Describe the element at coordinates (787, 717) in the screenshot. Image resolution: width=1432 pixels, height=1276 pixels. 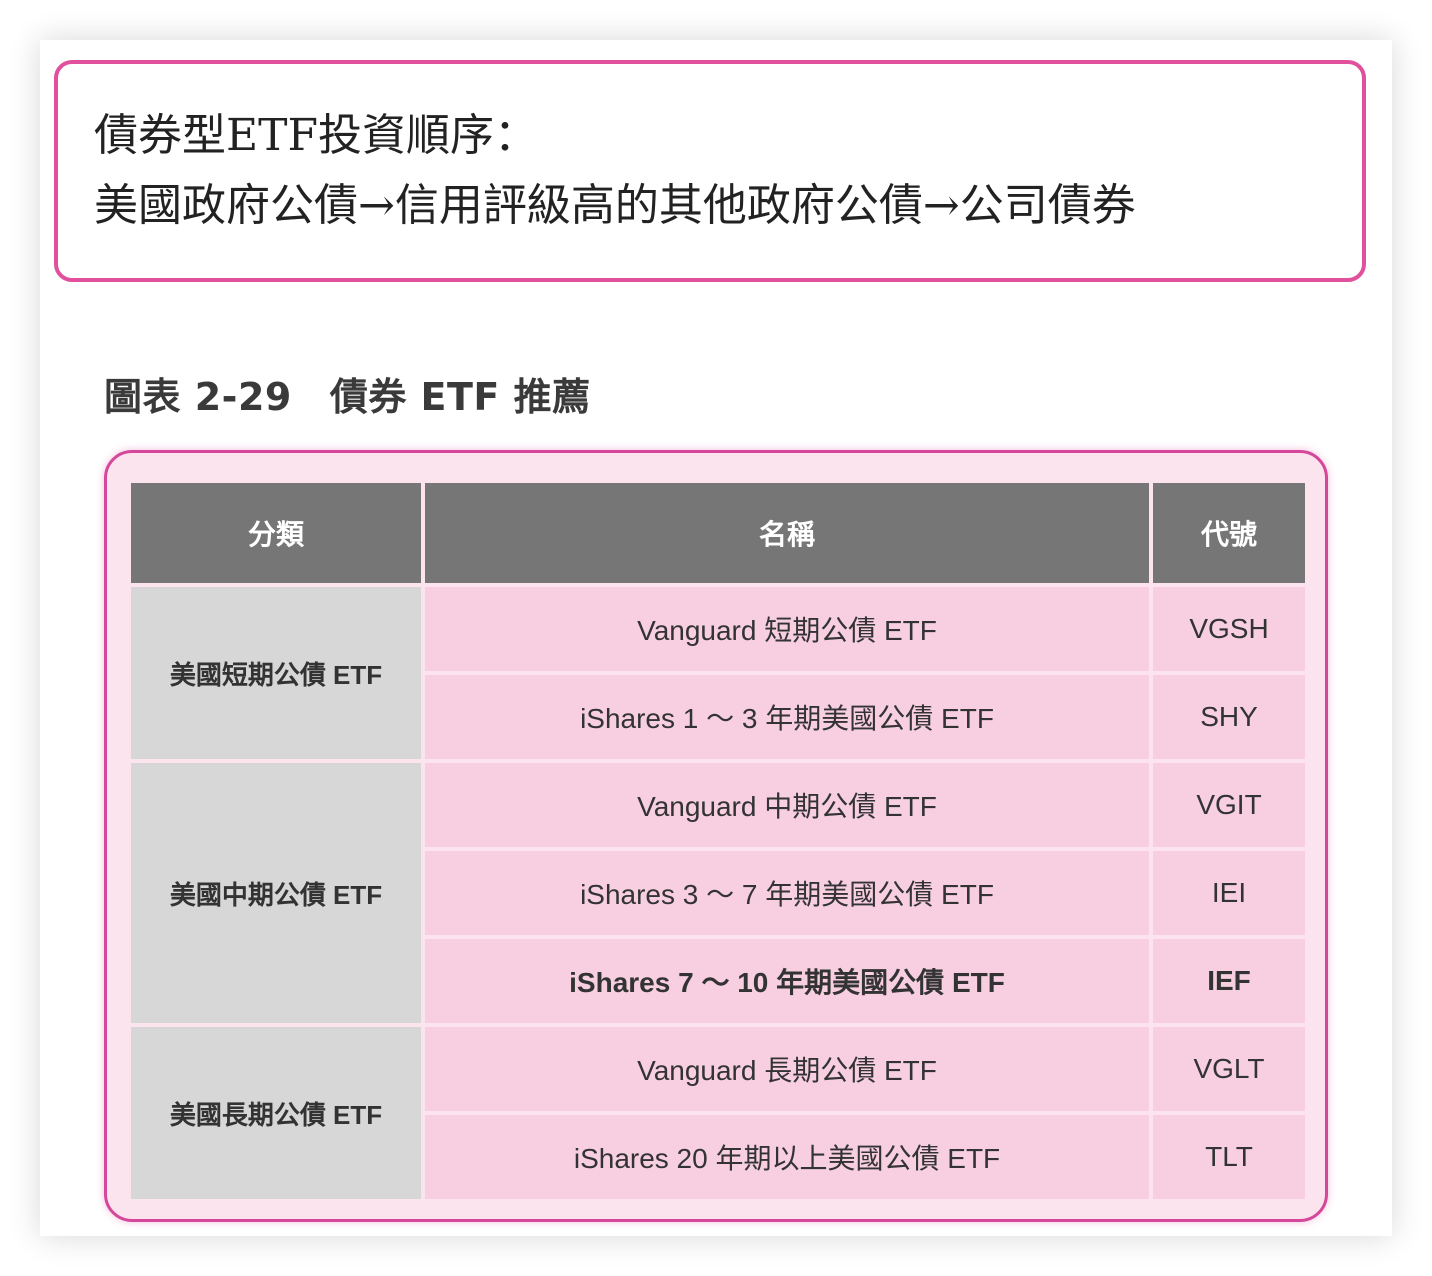
I see `etf-name-cell: iShares 1 ～ 3 年期美國公債 ETF` at that location.